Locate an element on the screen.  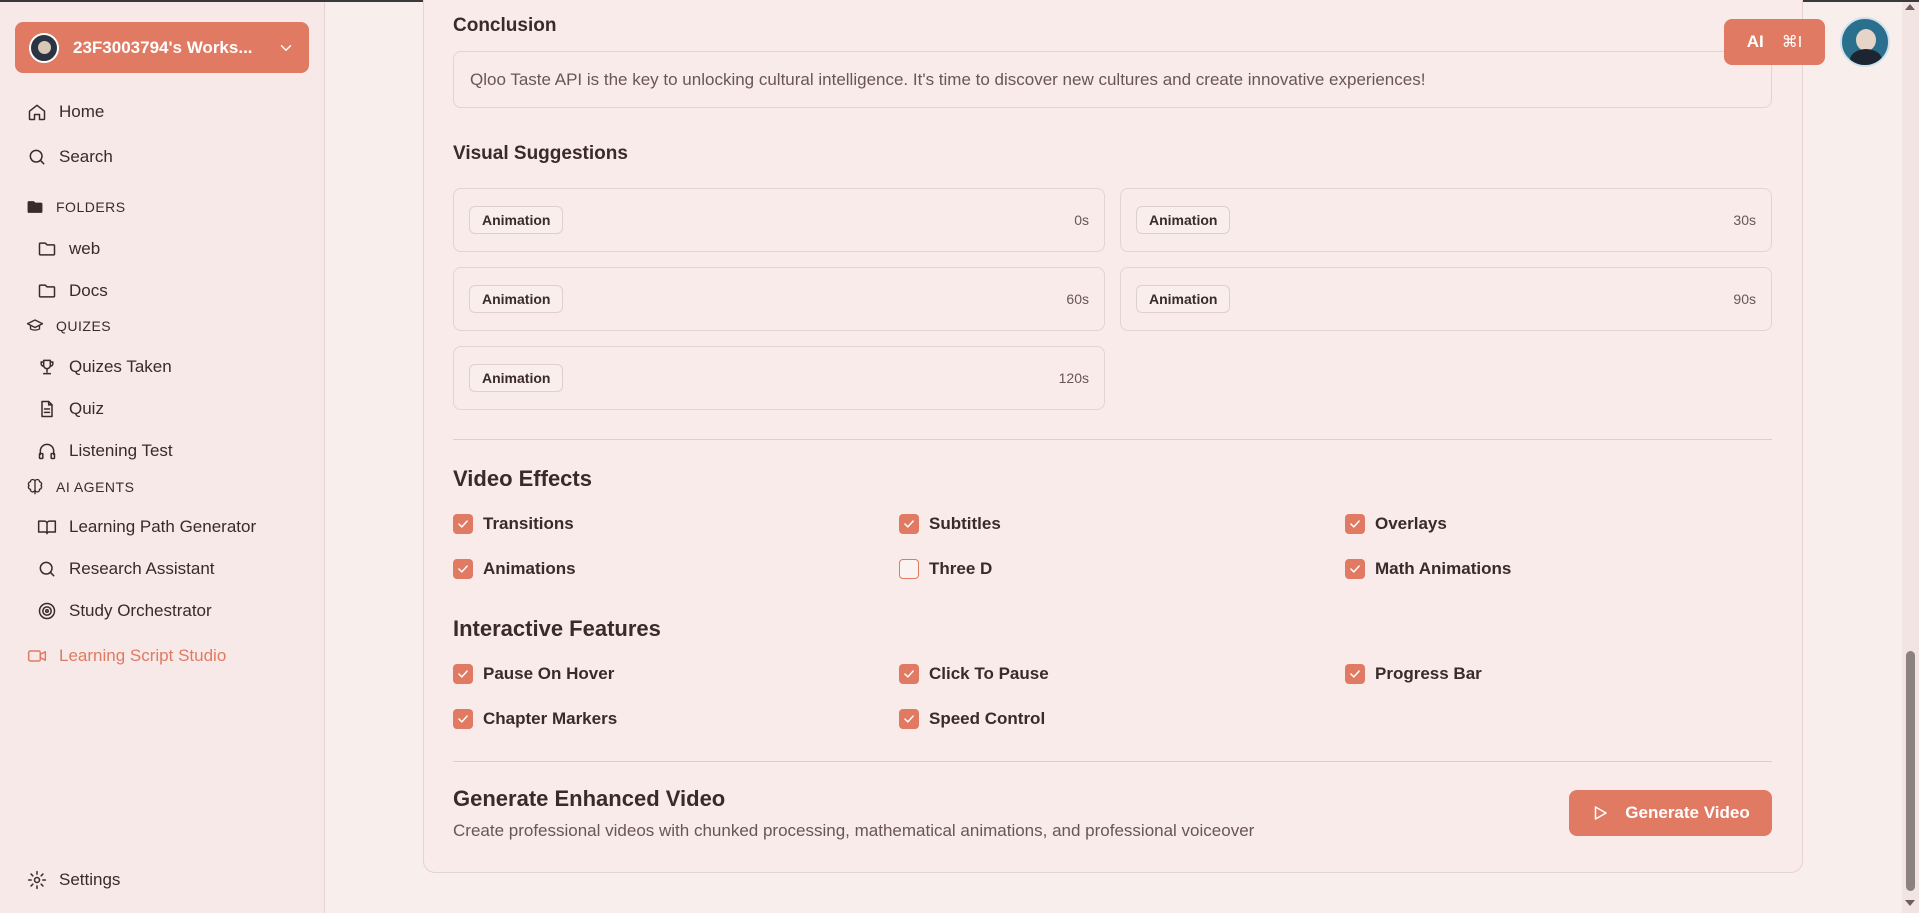
document-icon is located at coordinates (47, 409).